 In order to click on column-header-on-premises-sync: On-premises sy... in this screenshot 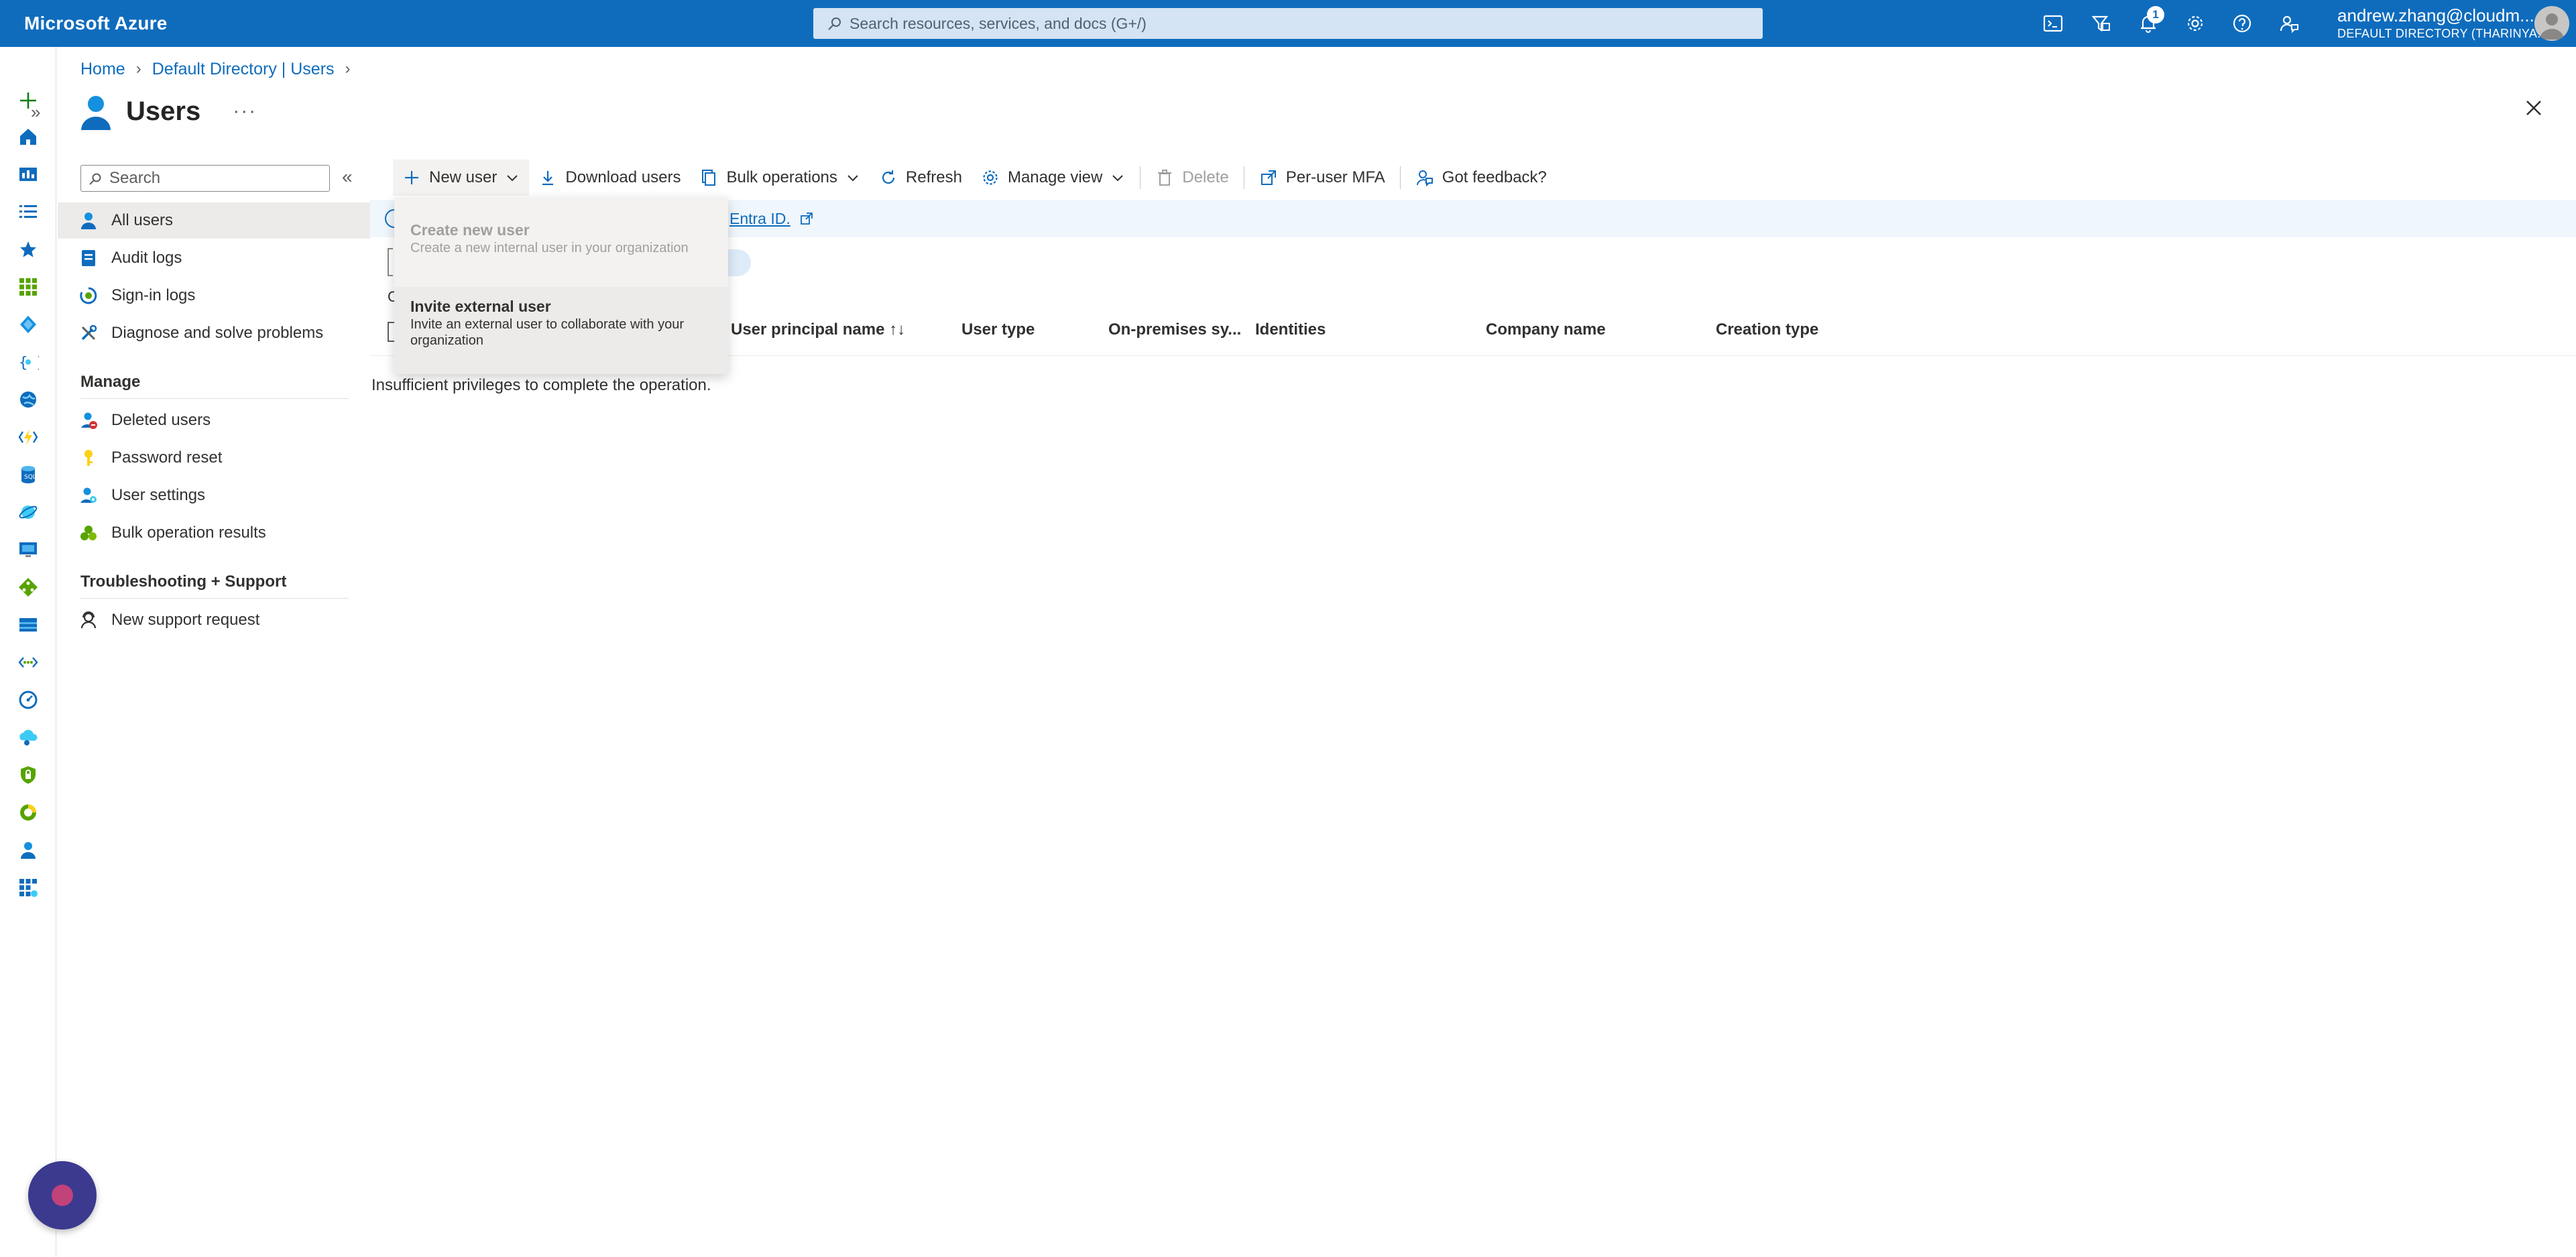, I will do `click(1174, 329)`.